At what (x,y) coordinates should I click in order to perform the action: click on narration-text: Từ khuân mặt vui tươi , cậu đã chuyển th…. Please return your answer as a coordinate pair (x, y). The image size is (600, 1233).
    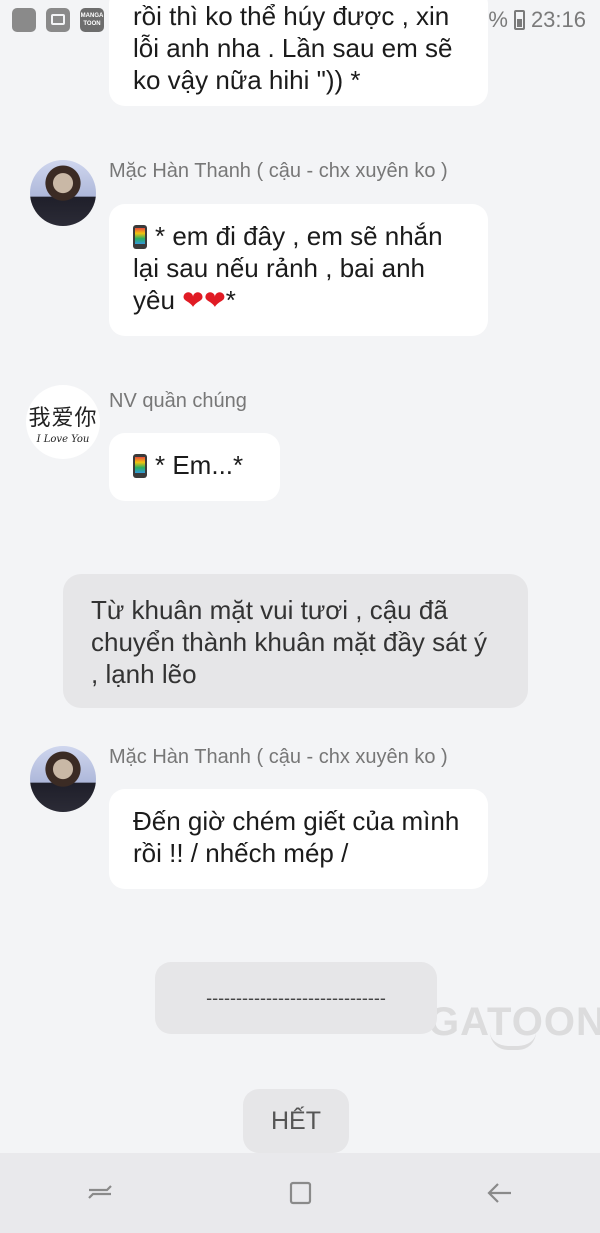
    Looking at the image, I should click on (289, 642).